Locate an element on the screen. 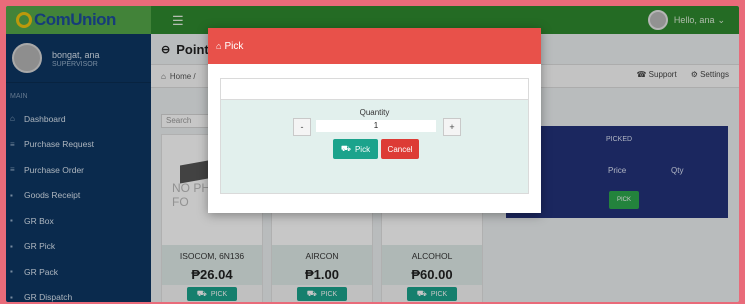 Image resolution: width=745 pixels, height=304 pixels. quantity-label: Quantity is located at coordinates (374, 112).